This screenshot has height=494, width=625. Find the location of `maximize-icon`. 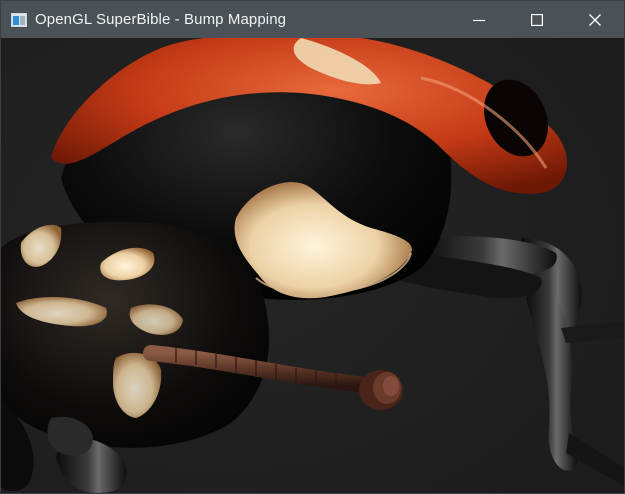

maximize-icon is located at coordinates (537, 19).